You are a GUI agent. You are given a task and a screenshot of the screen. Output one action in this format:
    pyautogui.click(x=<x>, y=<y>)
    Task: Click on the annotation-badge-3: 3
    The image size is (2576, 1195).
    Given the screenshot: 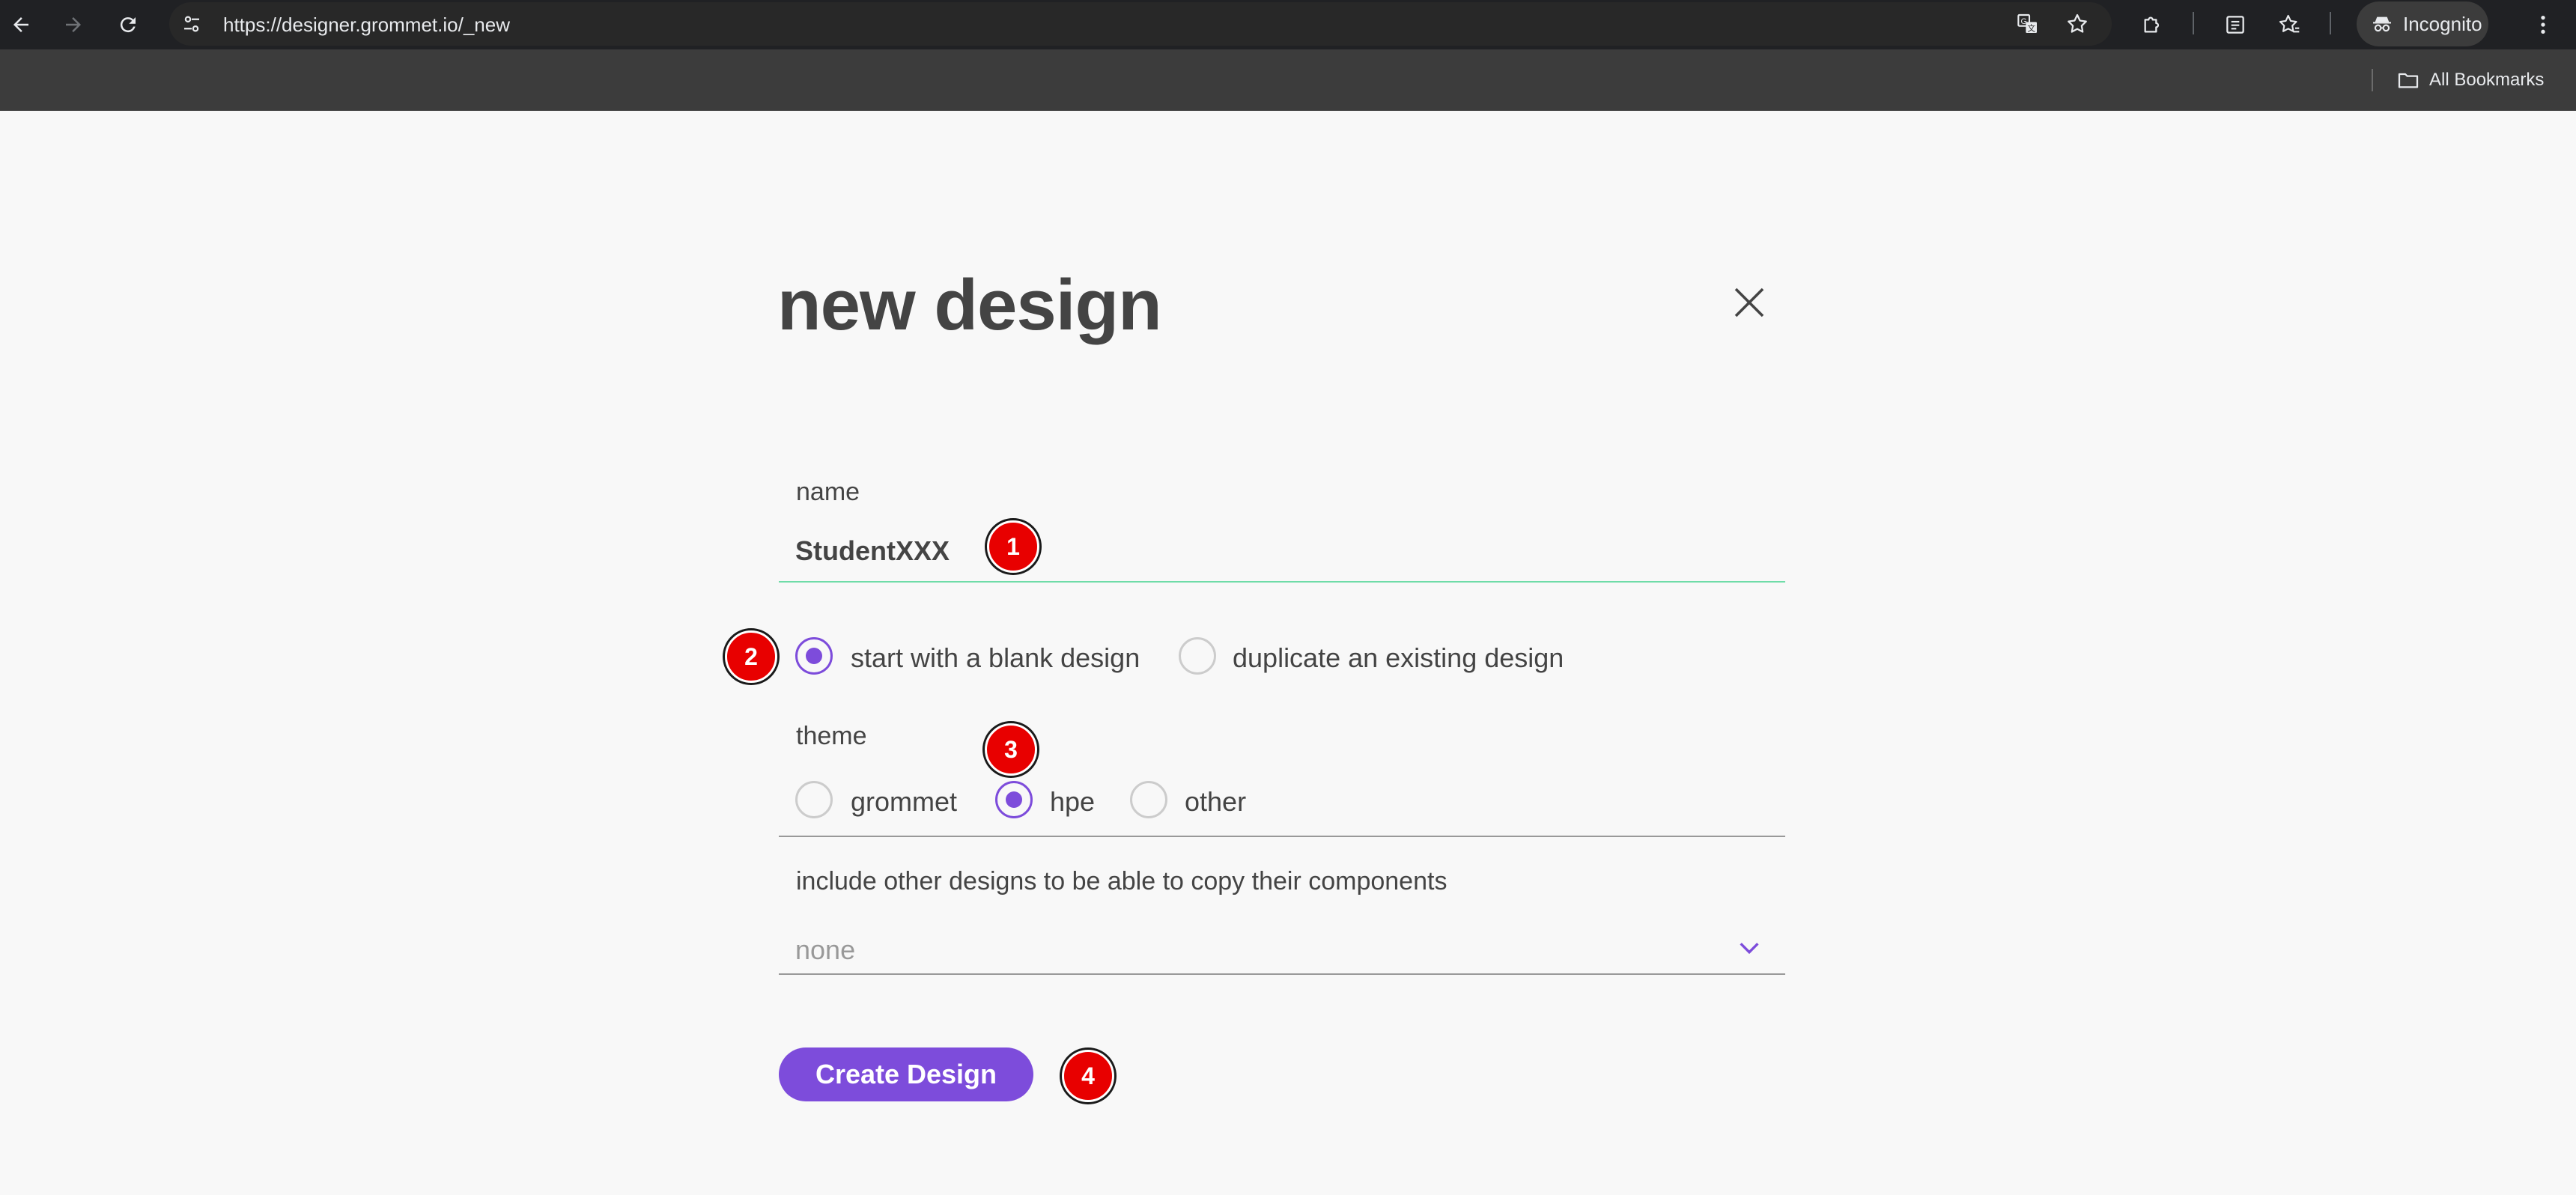 What is the action you would take?
    pyautogui.click(x=1011, y=750)
    